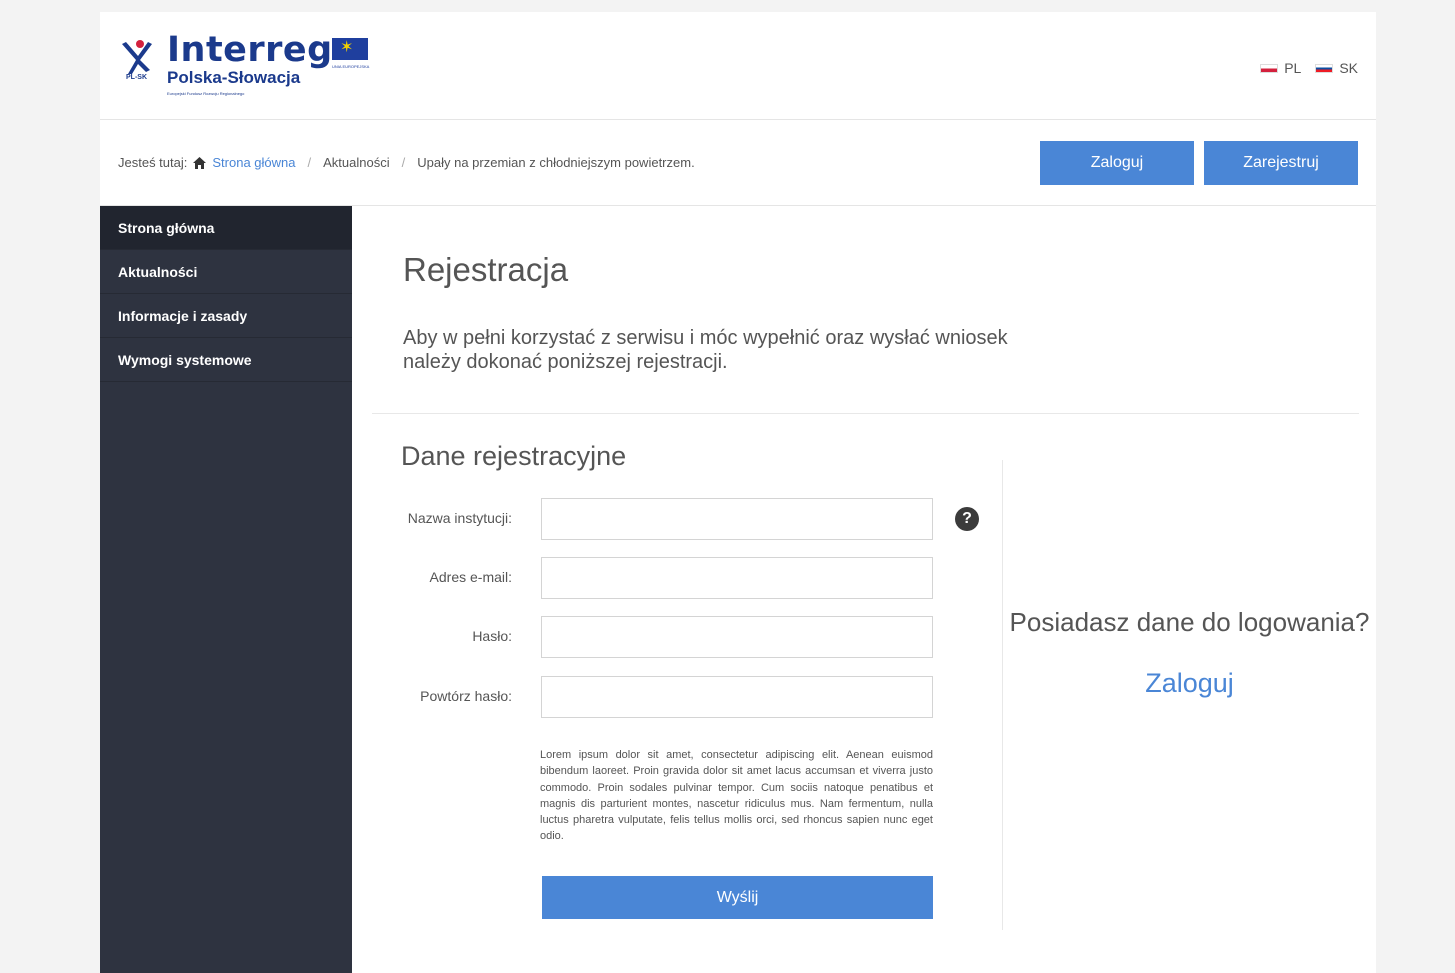  What do you see at coordinates (253, 162) in the screenshot?
I see `breadcrumb-home-link: Strona główna` at bounding box center [253, 162].